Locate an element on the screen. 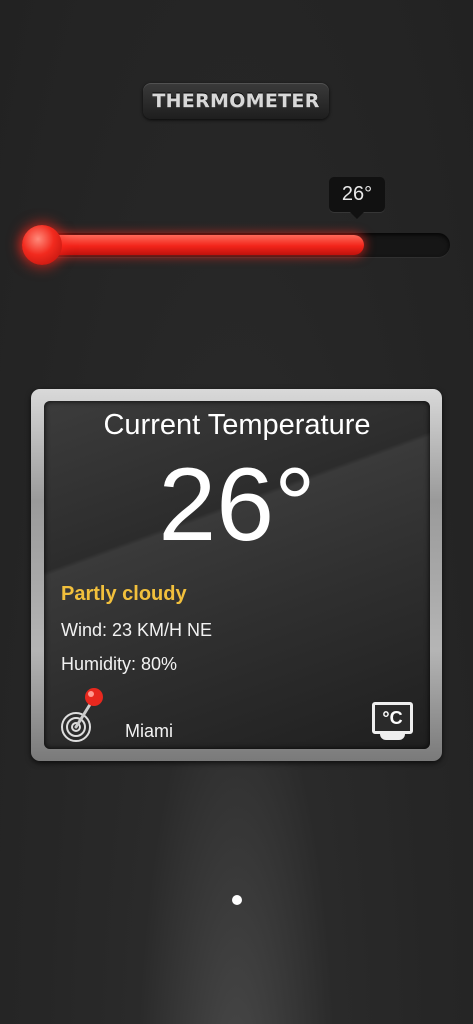 The width and height of the screenshot is (473, 1024). celsius-toggle-icon: °C is located at coordinates (392, 721).